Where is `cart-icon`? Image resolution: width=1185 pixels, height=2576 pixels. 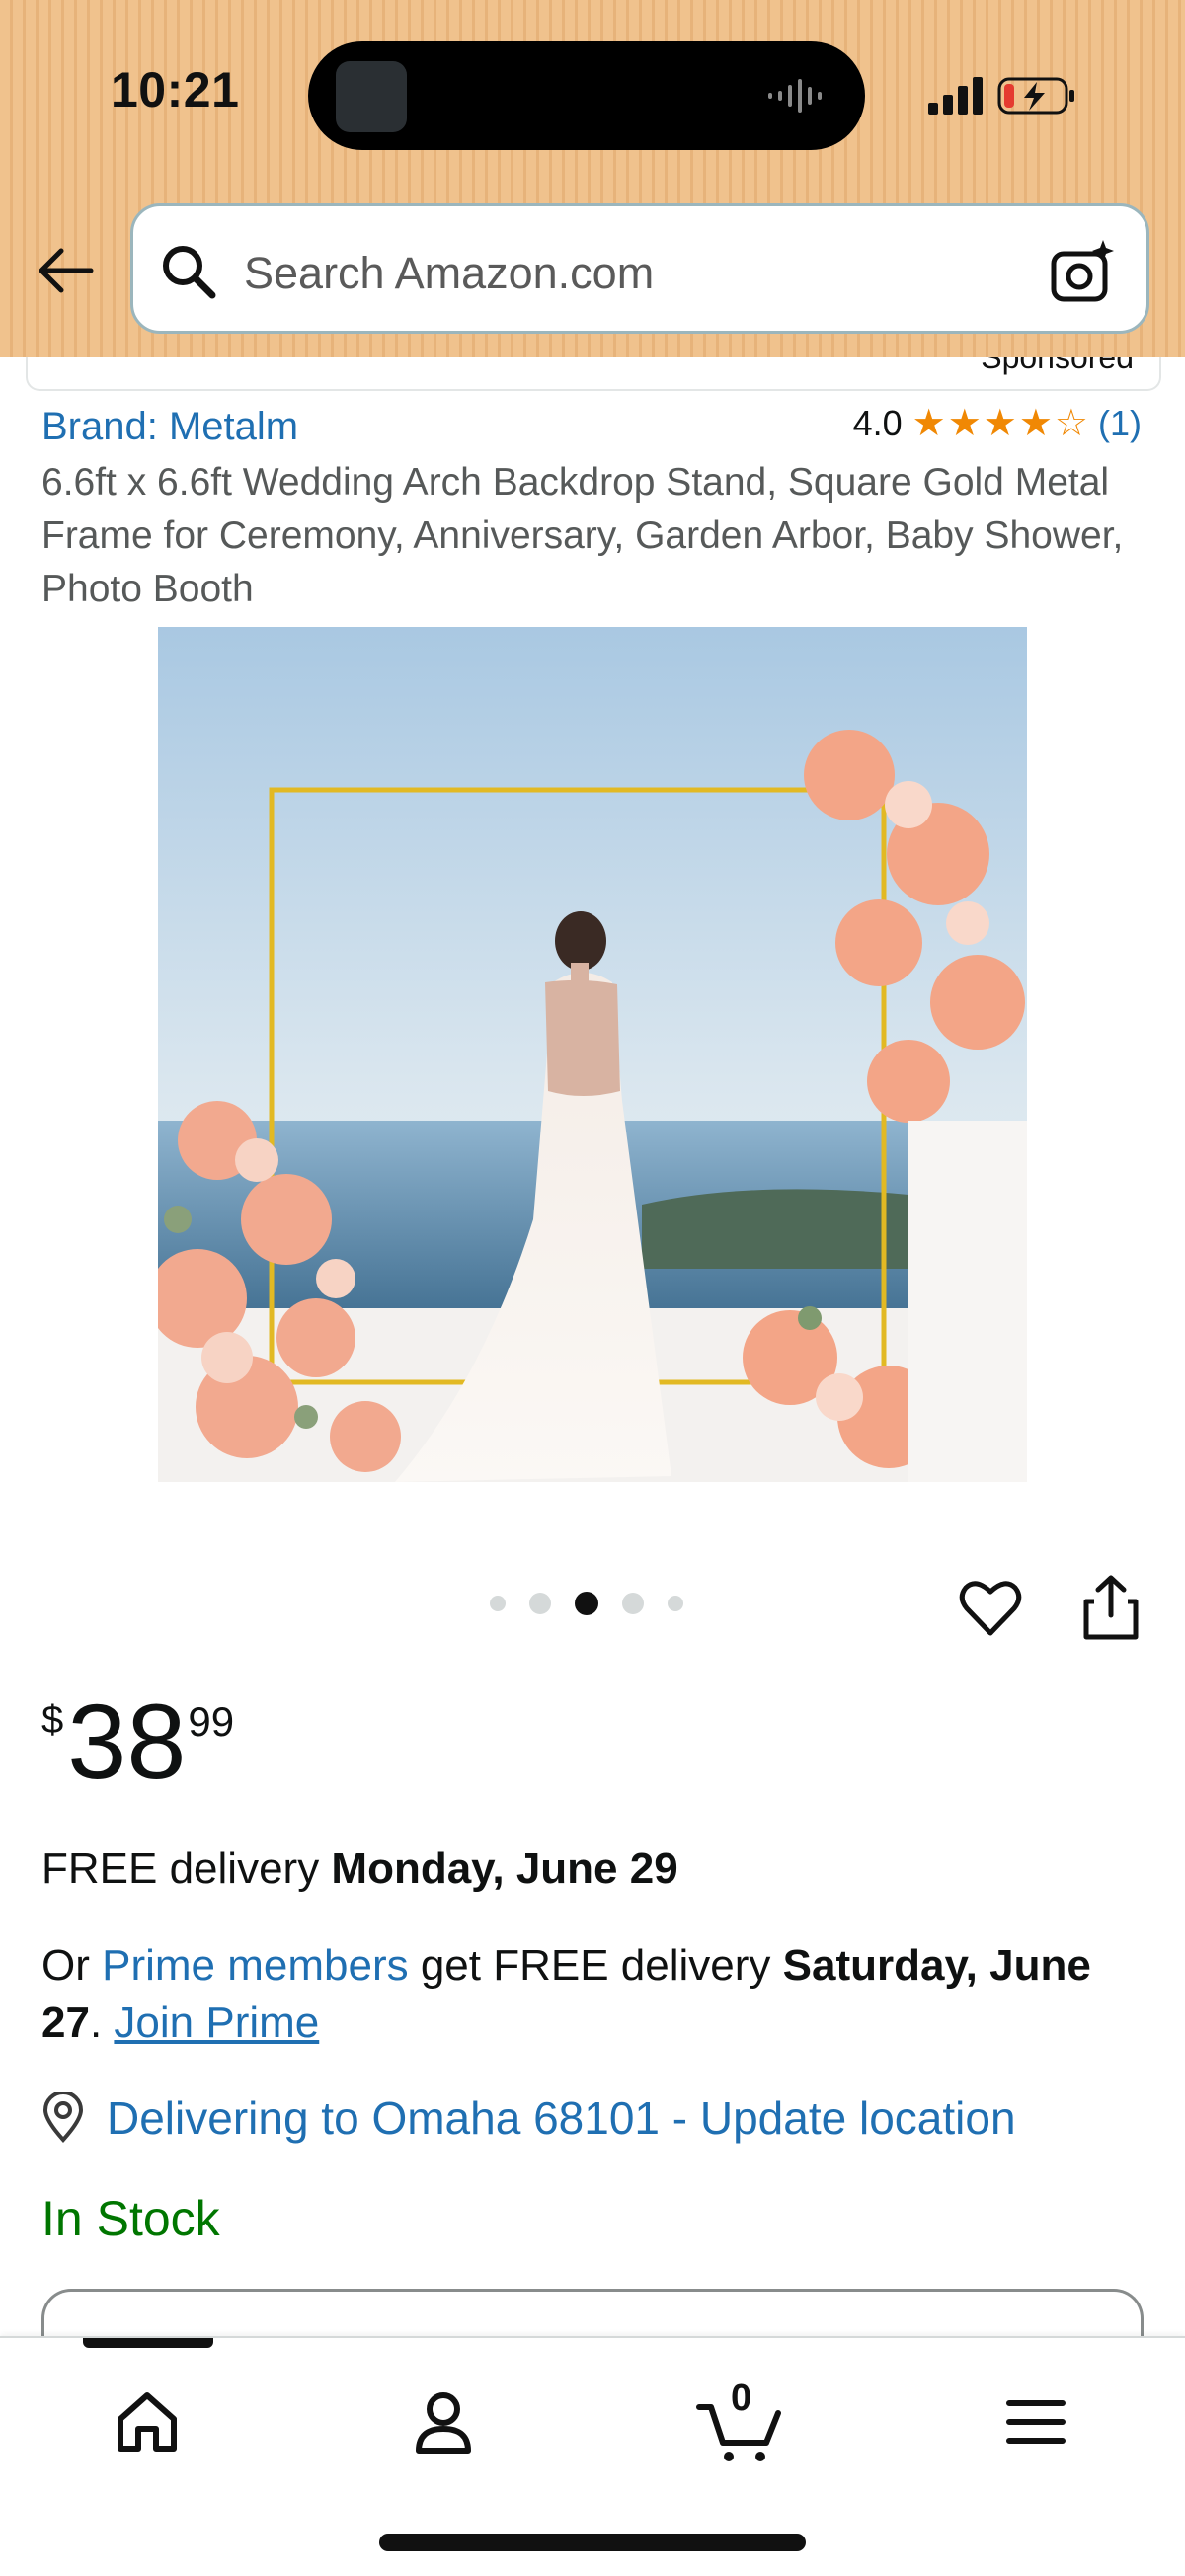
cart-icon is located at coordinates (739, 2432).